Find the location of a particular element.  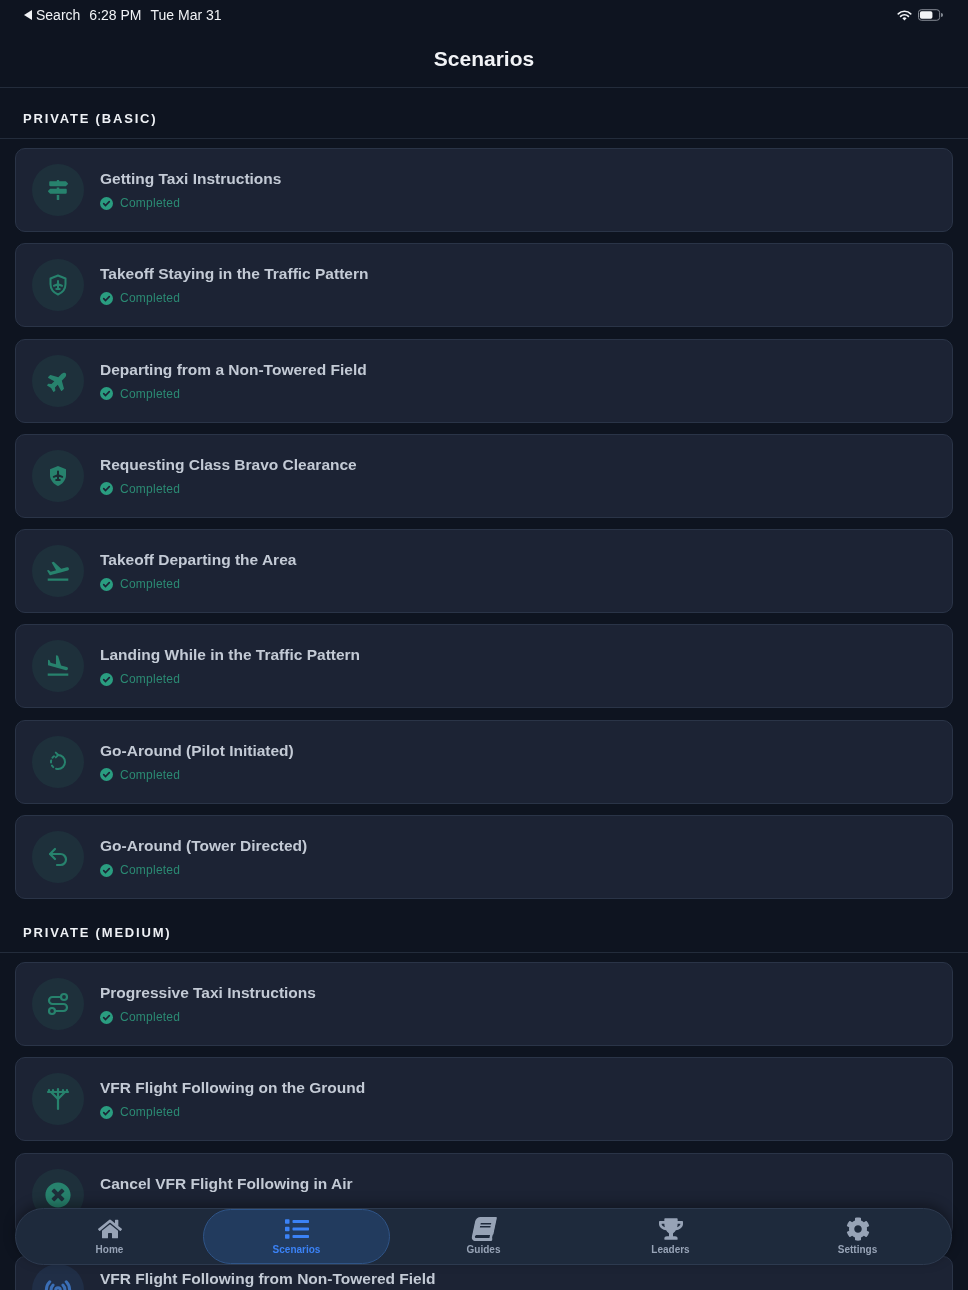

scenario-title: Getting Taxi Instructions is located at coordinates (191, 179).